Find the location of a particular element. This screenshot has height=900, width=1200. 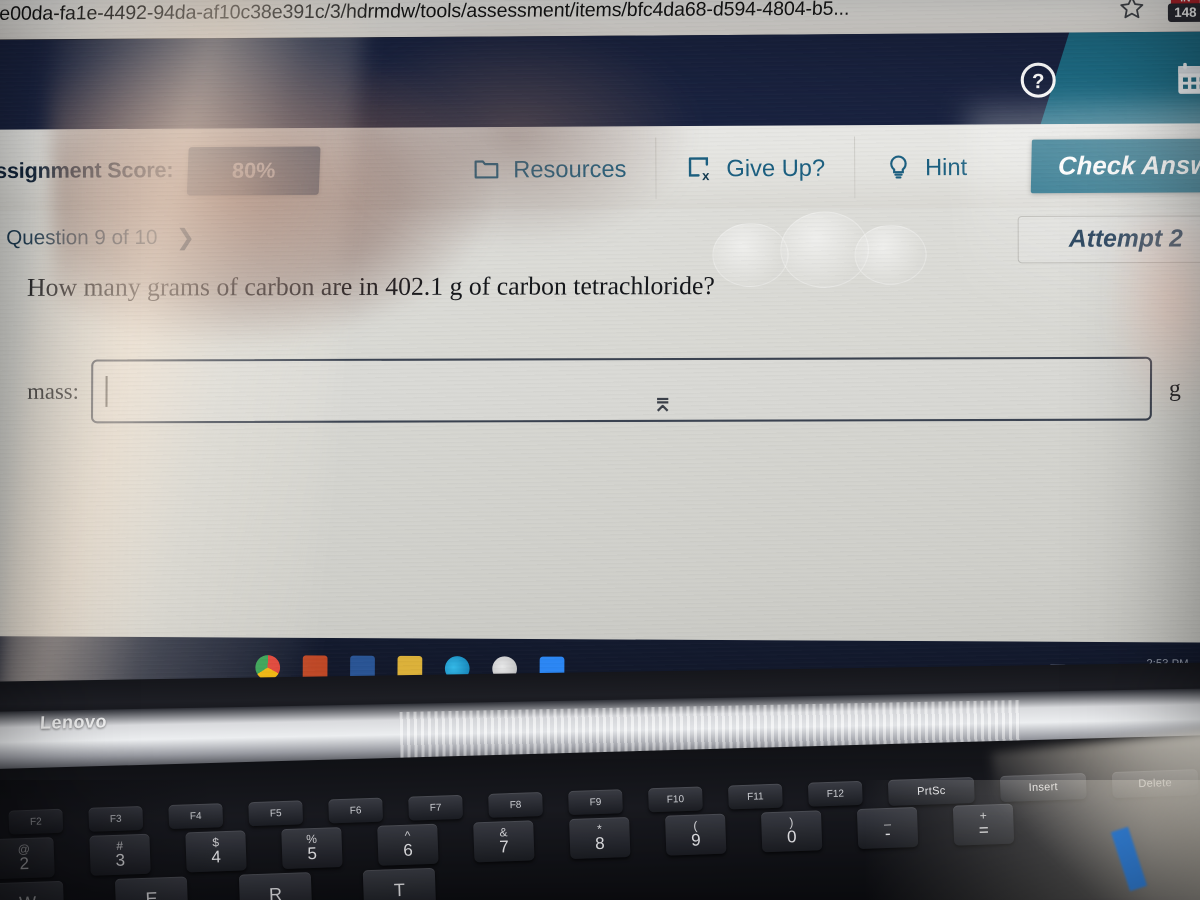

key-6-shift: ^ is located at coordinates (407, 835).